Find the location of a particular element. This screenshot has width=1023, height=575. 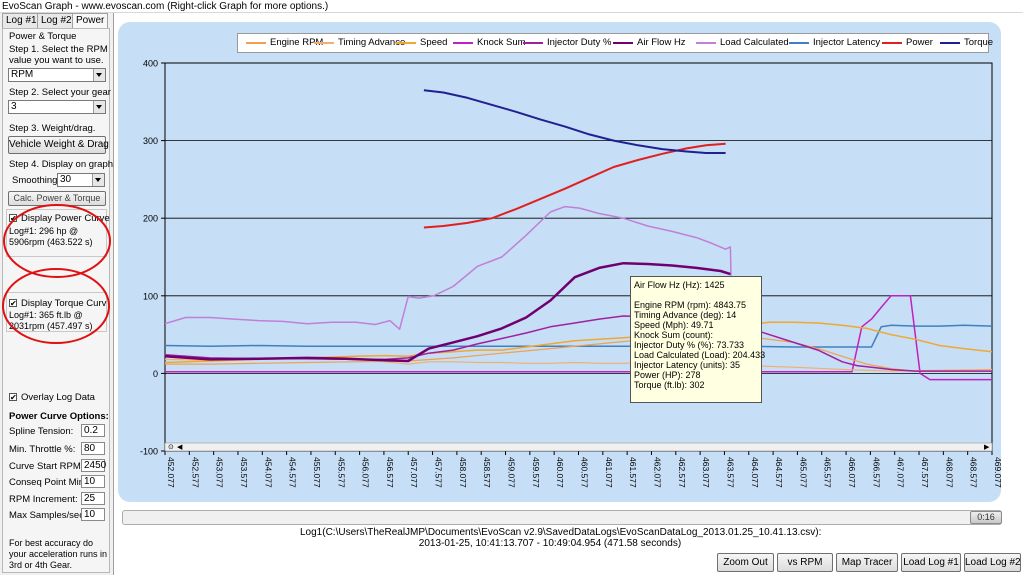

annotation-circle-power is located at coordinates (57, 241).